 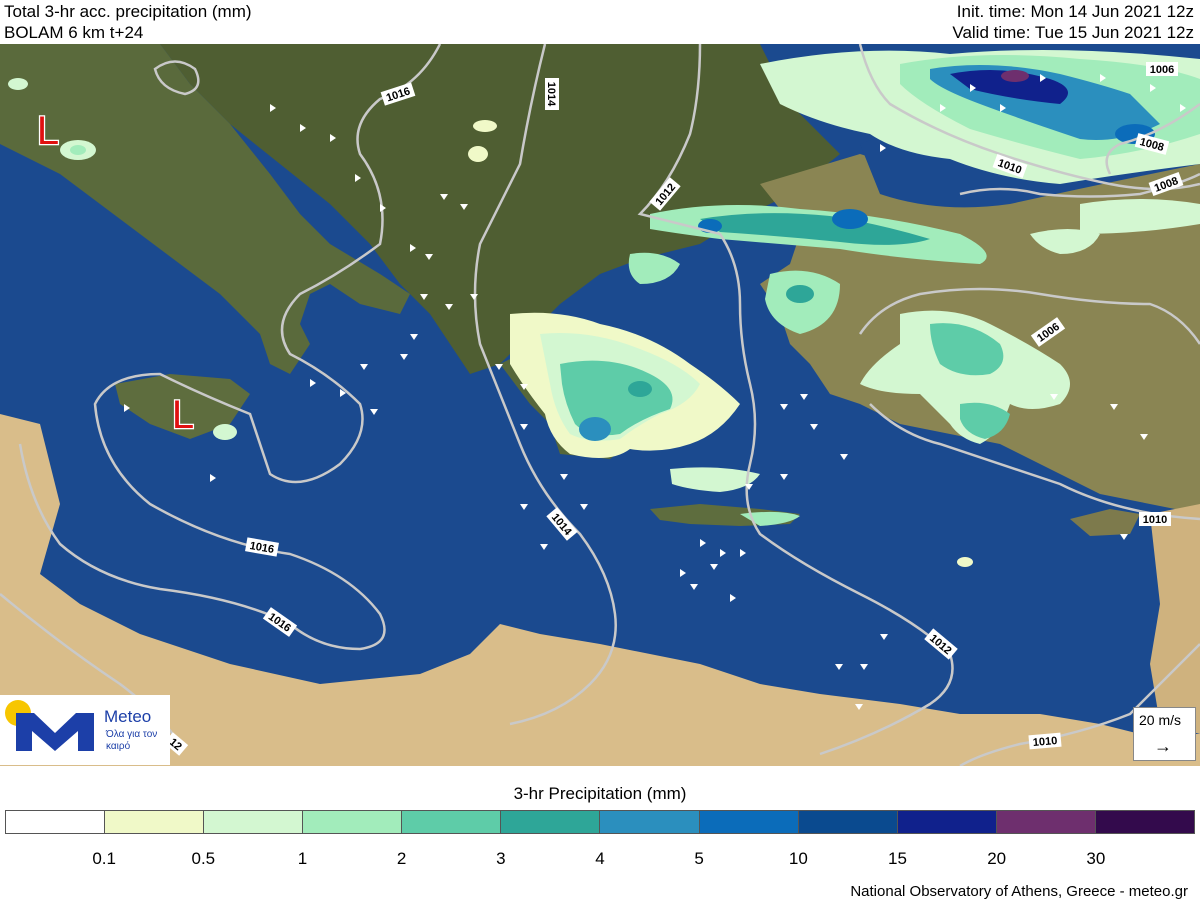 What do you see at coordinates (132, 740) in the screenshot?
I see `logo-tagline: Όλα για τον καιρό` at bounding box center [132, 740].